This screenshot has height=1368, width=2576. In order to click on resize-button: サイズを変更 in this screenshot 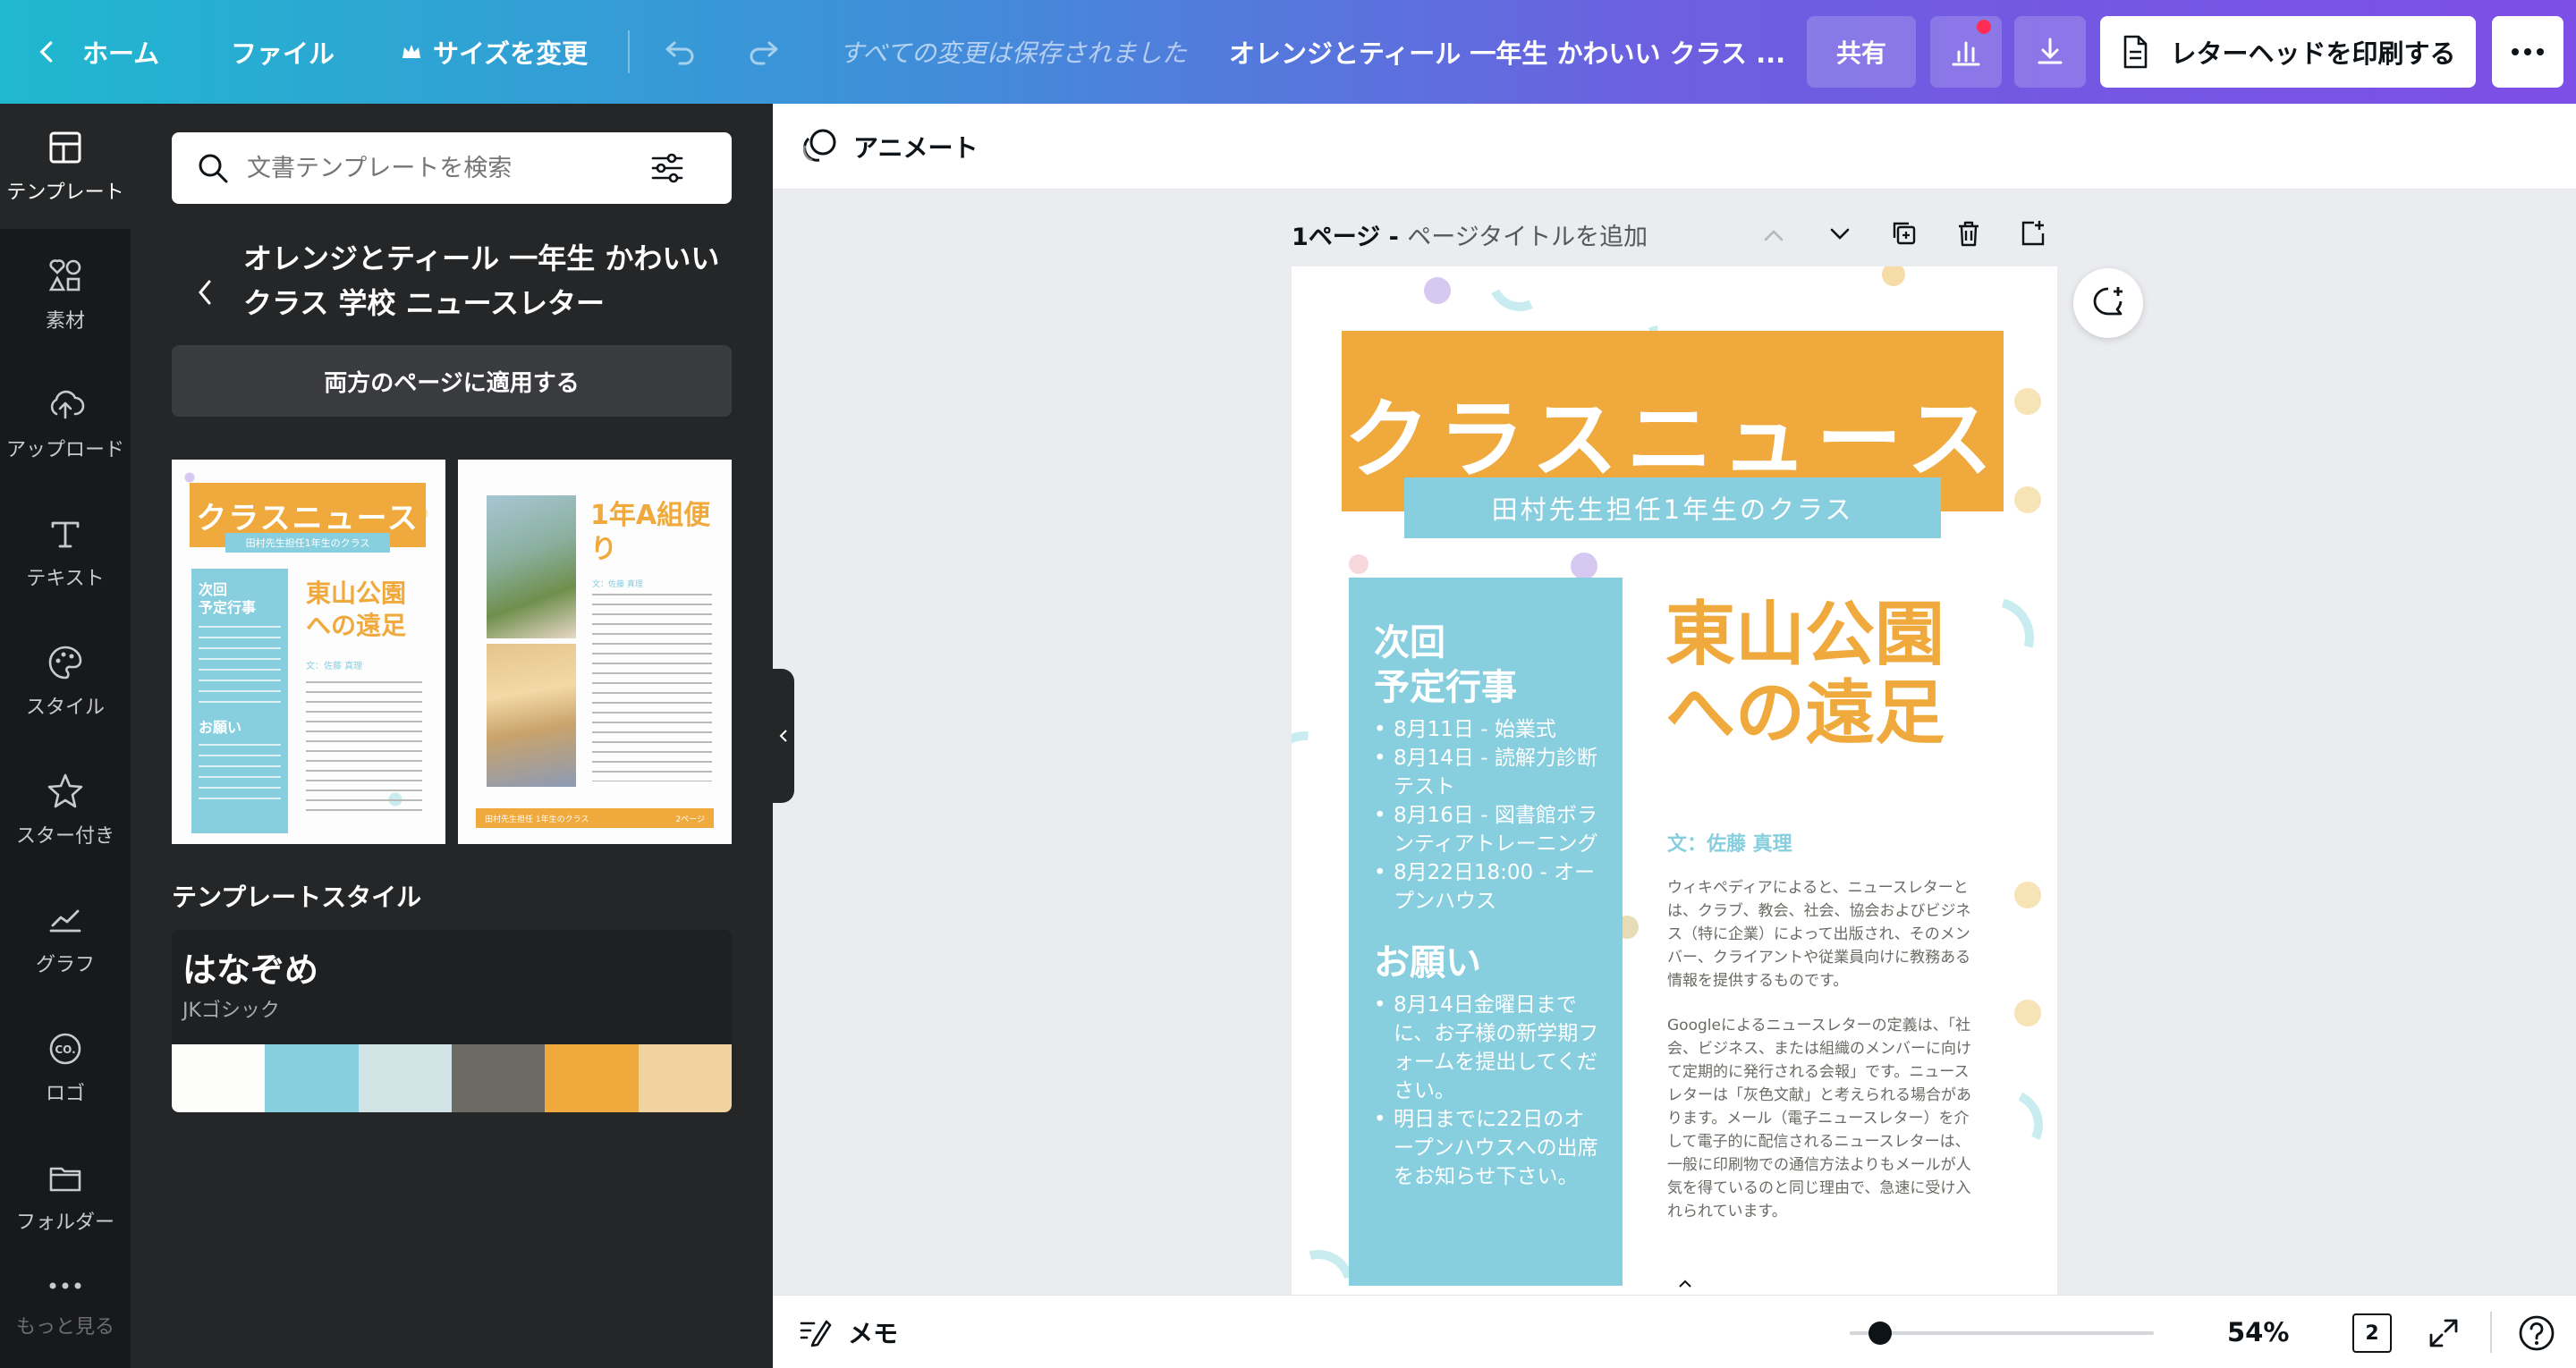, I will do `click(494, 52)`.